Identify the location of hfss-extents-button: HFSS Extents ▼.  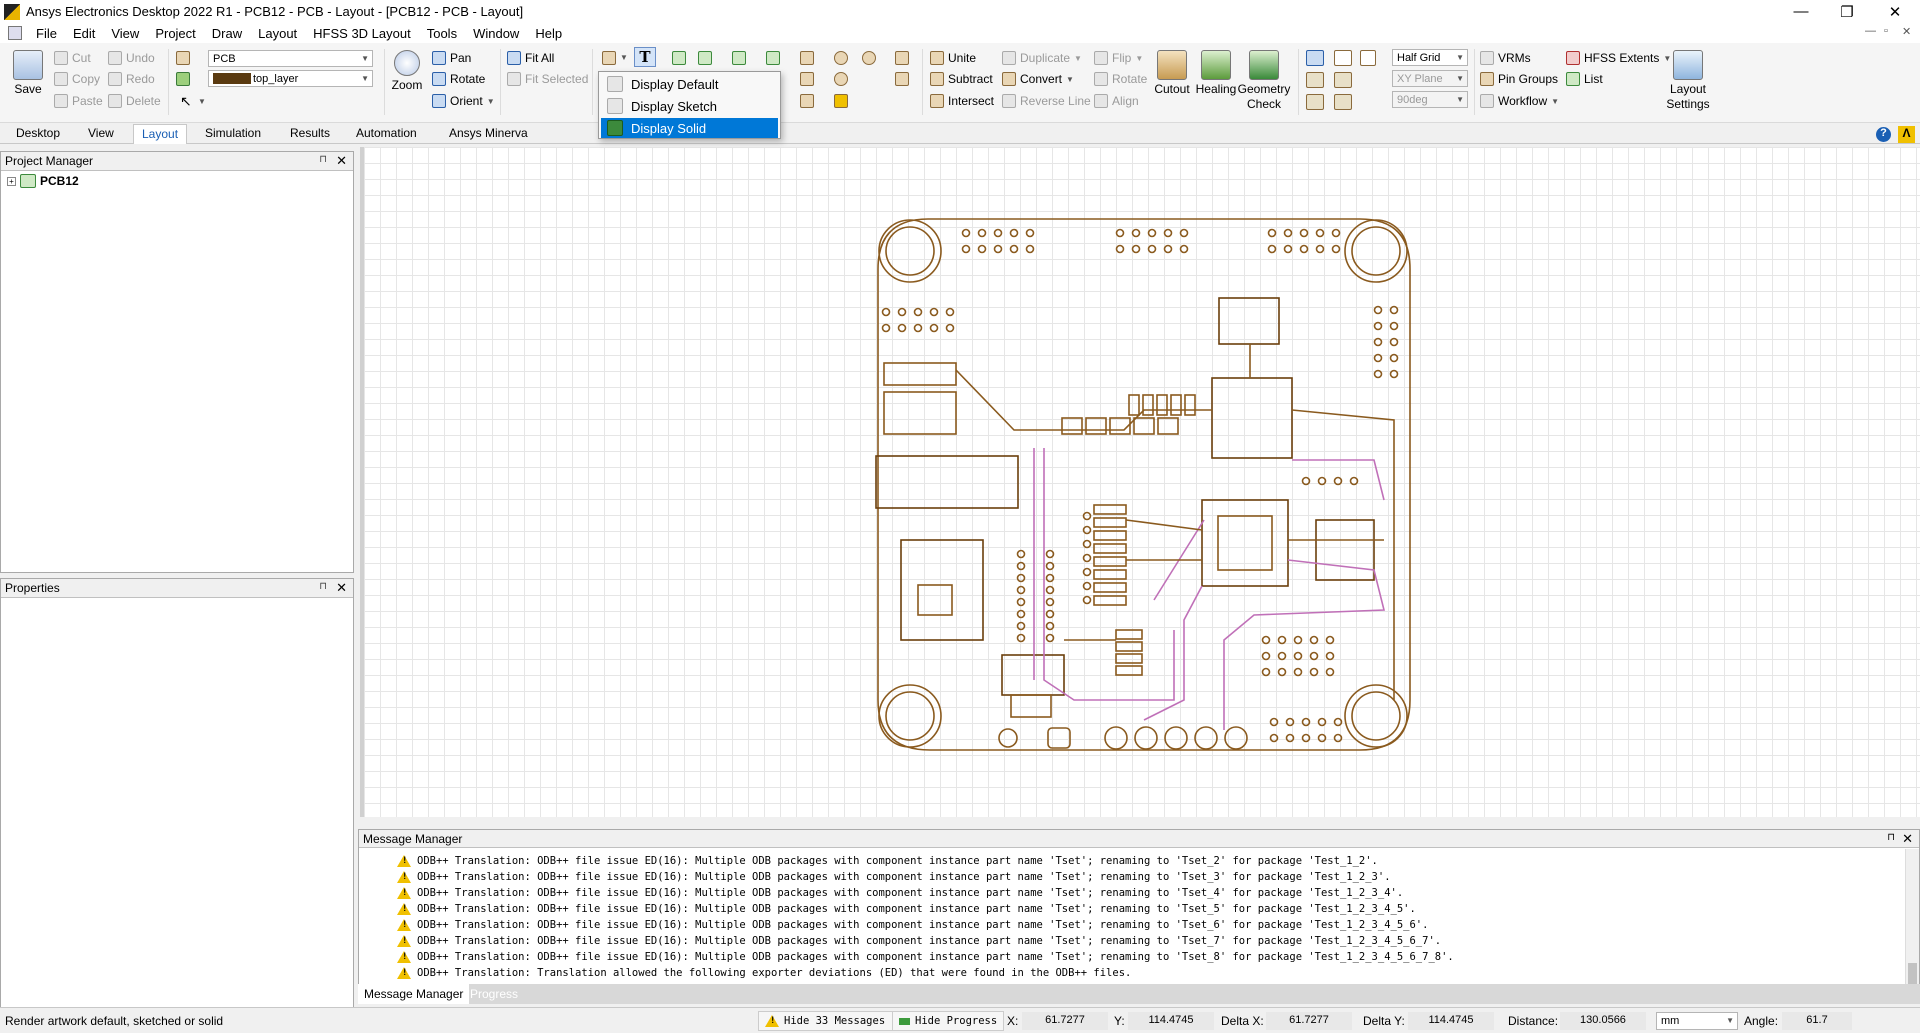
(1618, 58).